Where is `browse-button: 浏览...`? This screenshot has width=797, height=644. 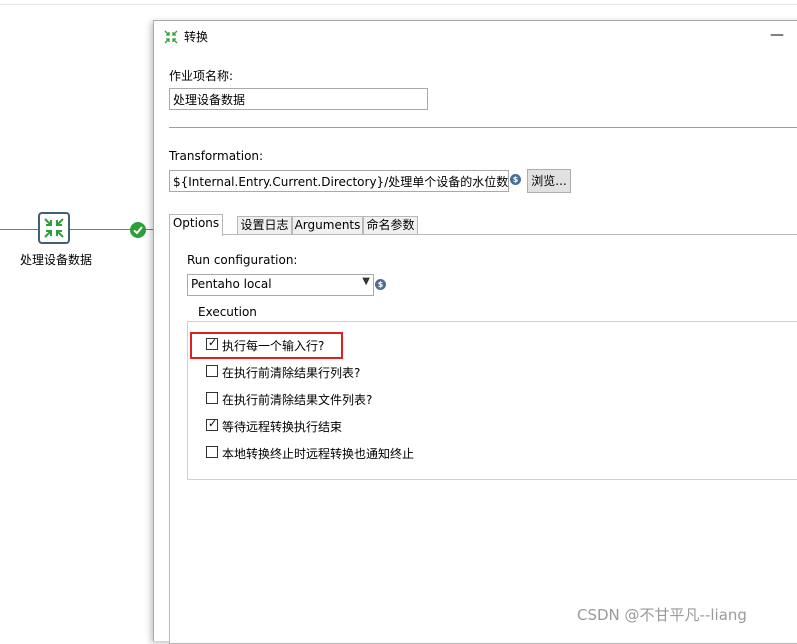 browse-button: 浏览... is located at coordinates (549, 181).